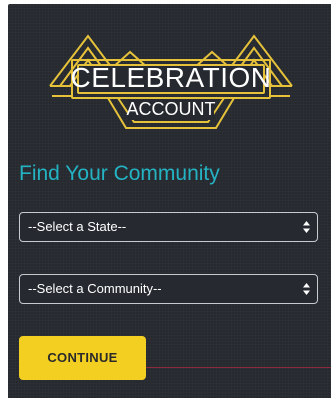 The image size is (331, 398). Describe the element at coordinates (95, 288) in the screenshot. I see `community-select-value: --Select a Community--` at that location.